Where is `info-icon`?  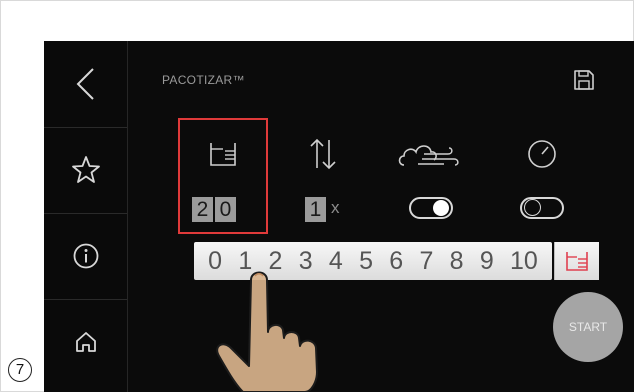
info-icon is located at coordinates (85, 256).